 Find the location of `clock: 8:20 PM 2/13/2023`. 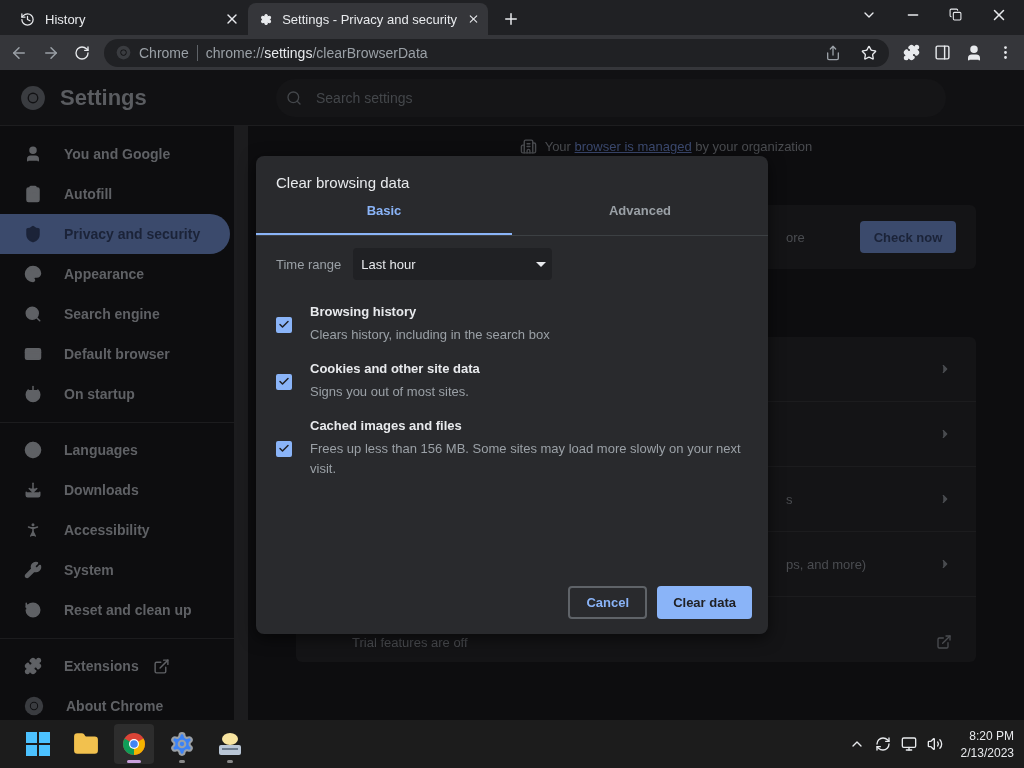

clock: 8:20 PM 2/13/2023 is located at coordinates (987, 744).